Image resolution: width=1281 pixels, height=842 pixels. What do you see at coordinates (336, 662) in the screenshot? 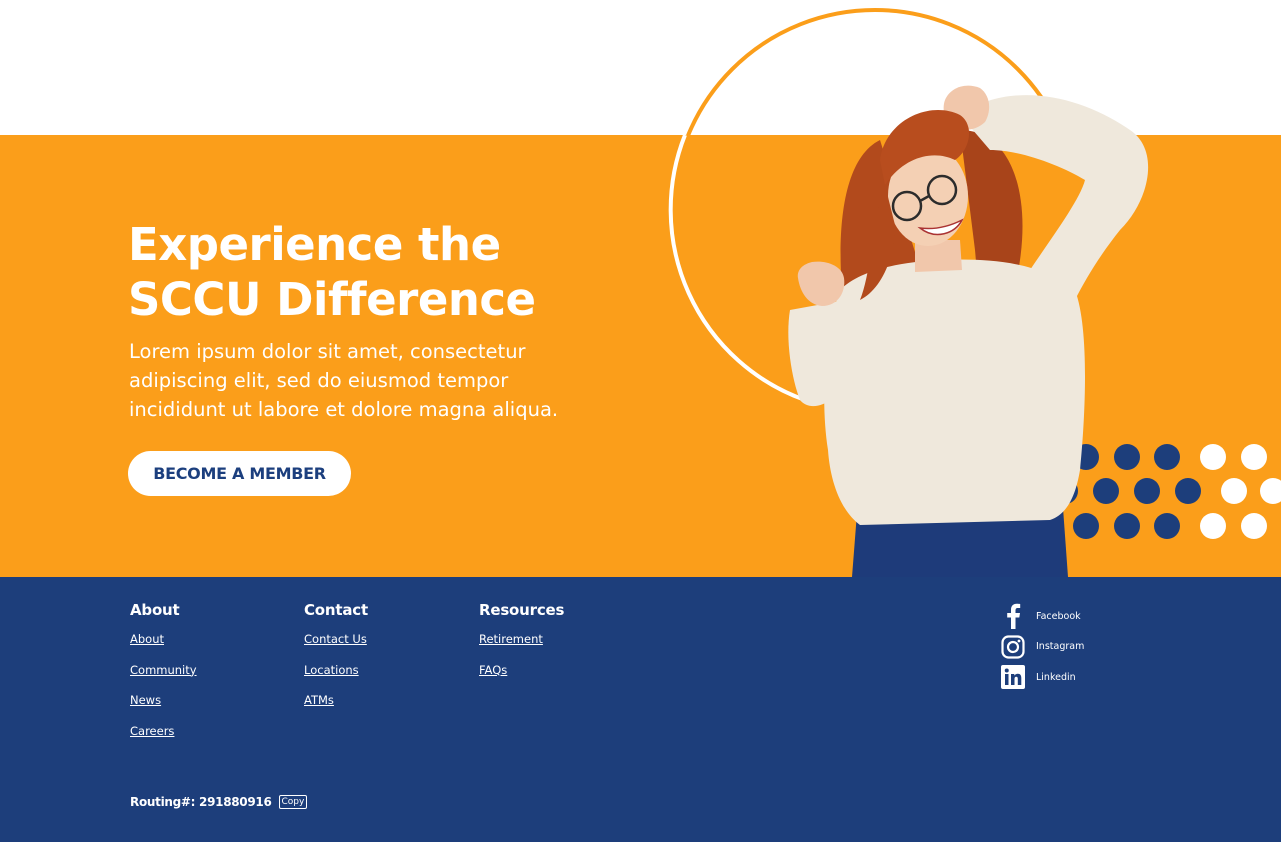
I see `footer-column-contact: Contact Contact Us Locations ATMs` at bounding box center [336, 662].